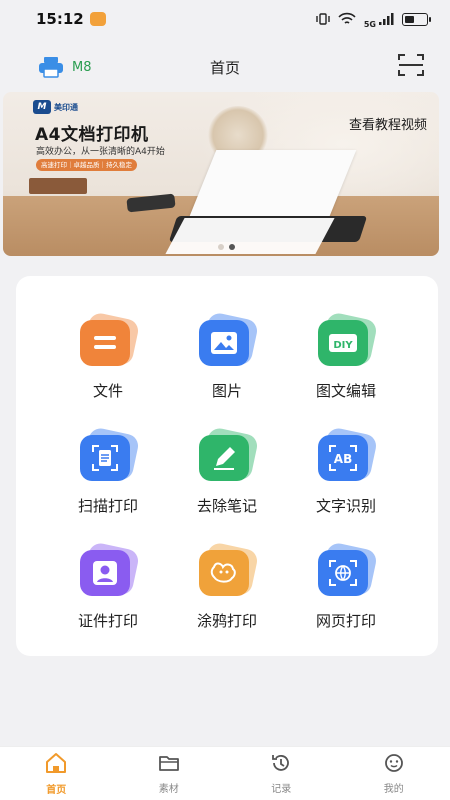  I want to click on tab-home: 首页, so click(56, 774).